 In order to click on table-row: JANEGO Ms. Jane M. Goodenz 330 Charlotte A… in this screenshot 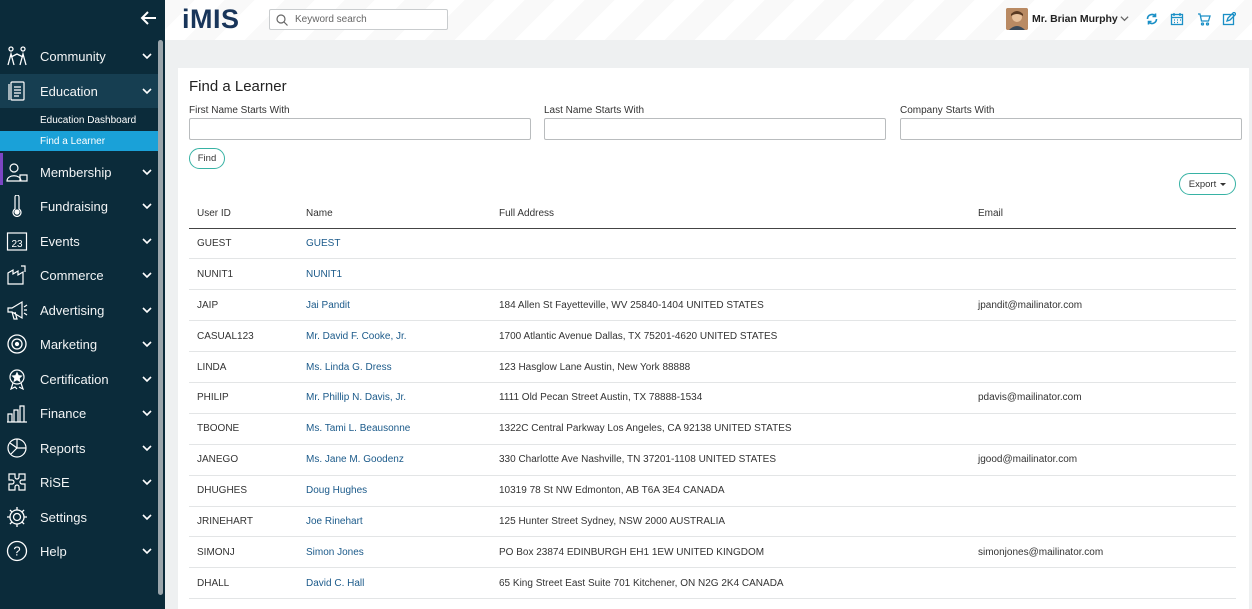, I will do `click(712, 460)`.